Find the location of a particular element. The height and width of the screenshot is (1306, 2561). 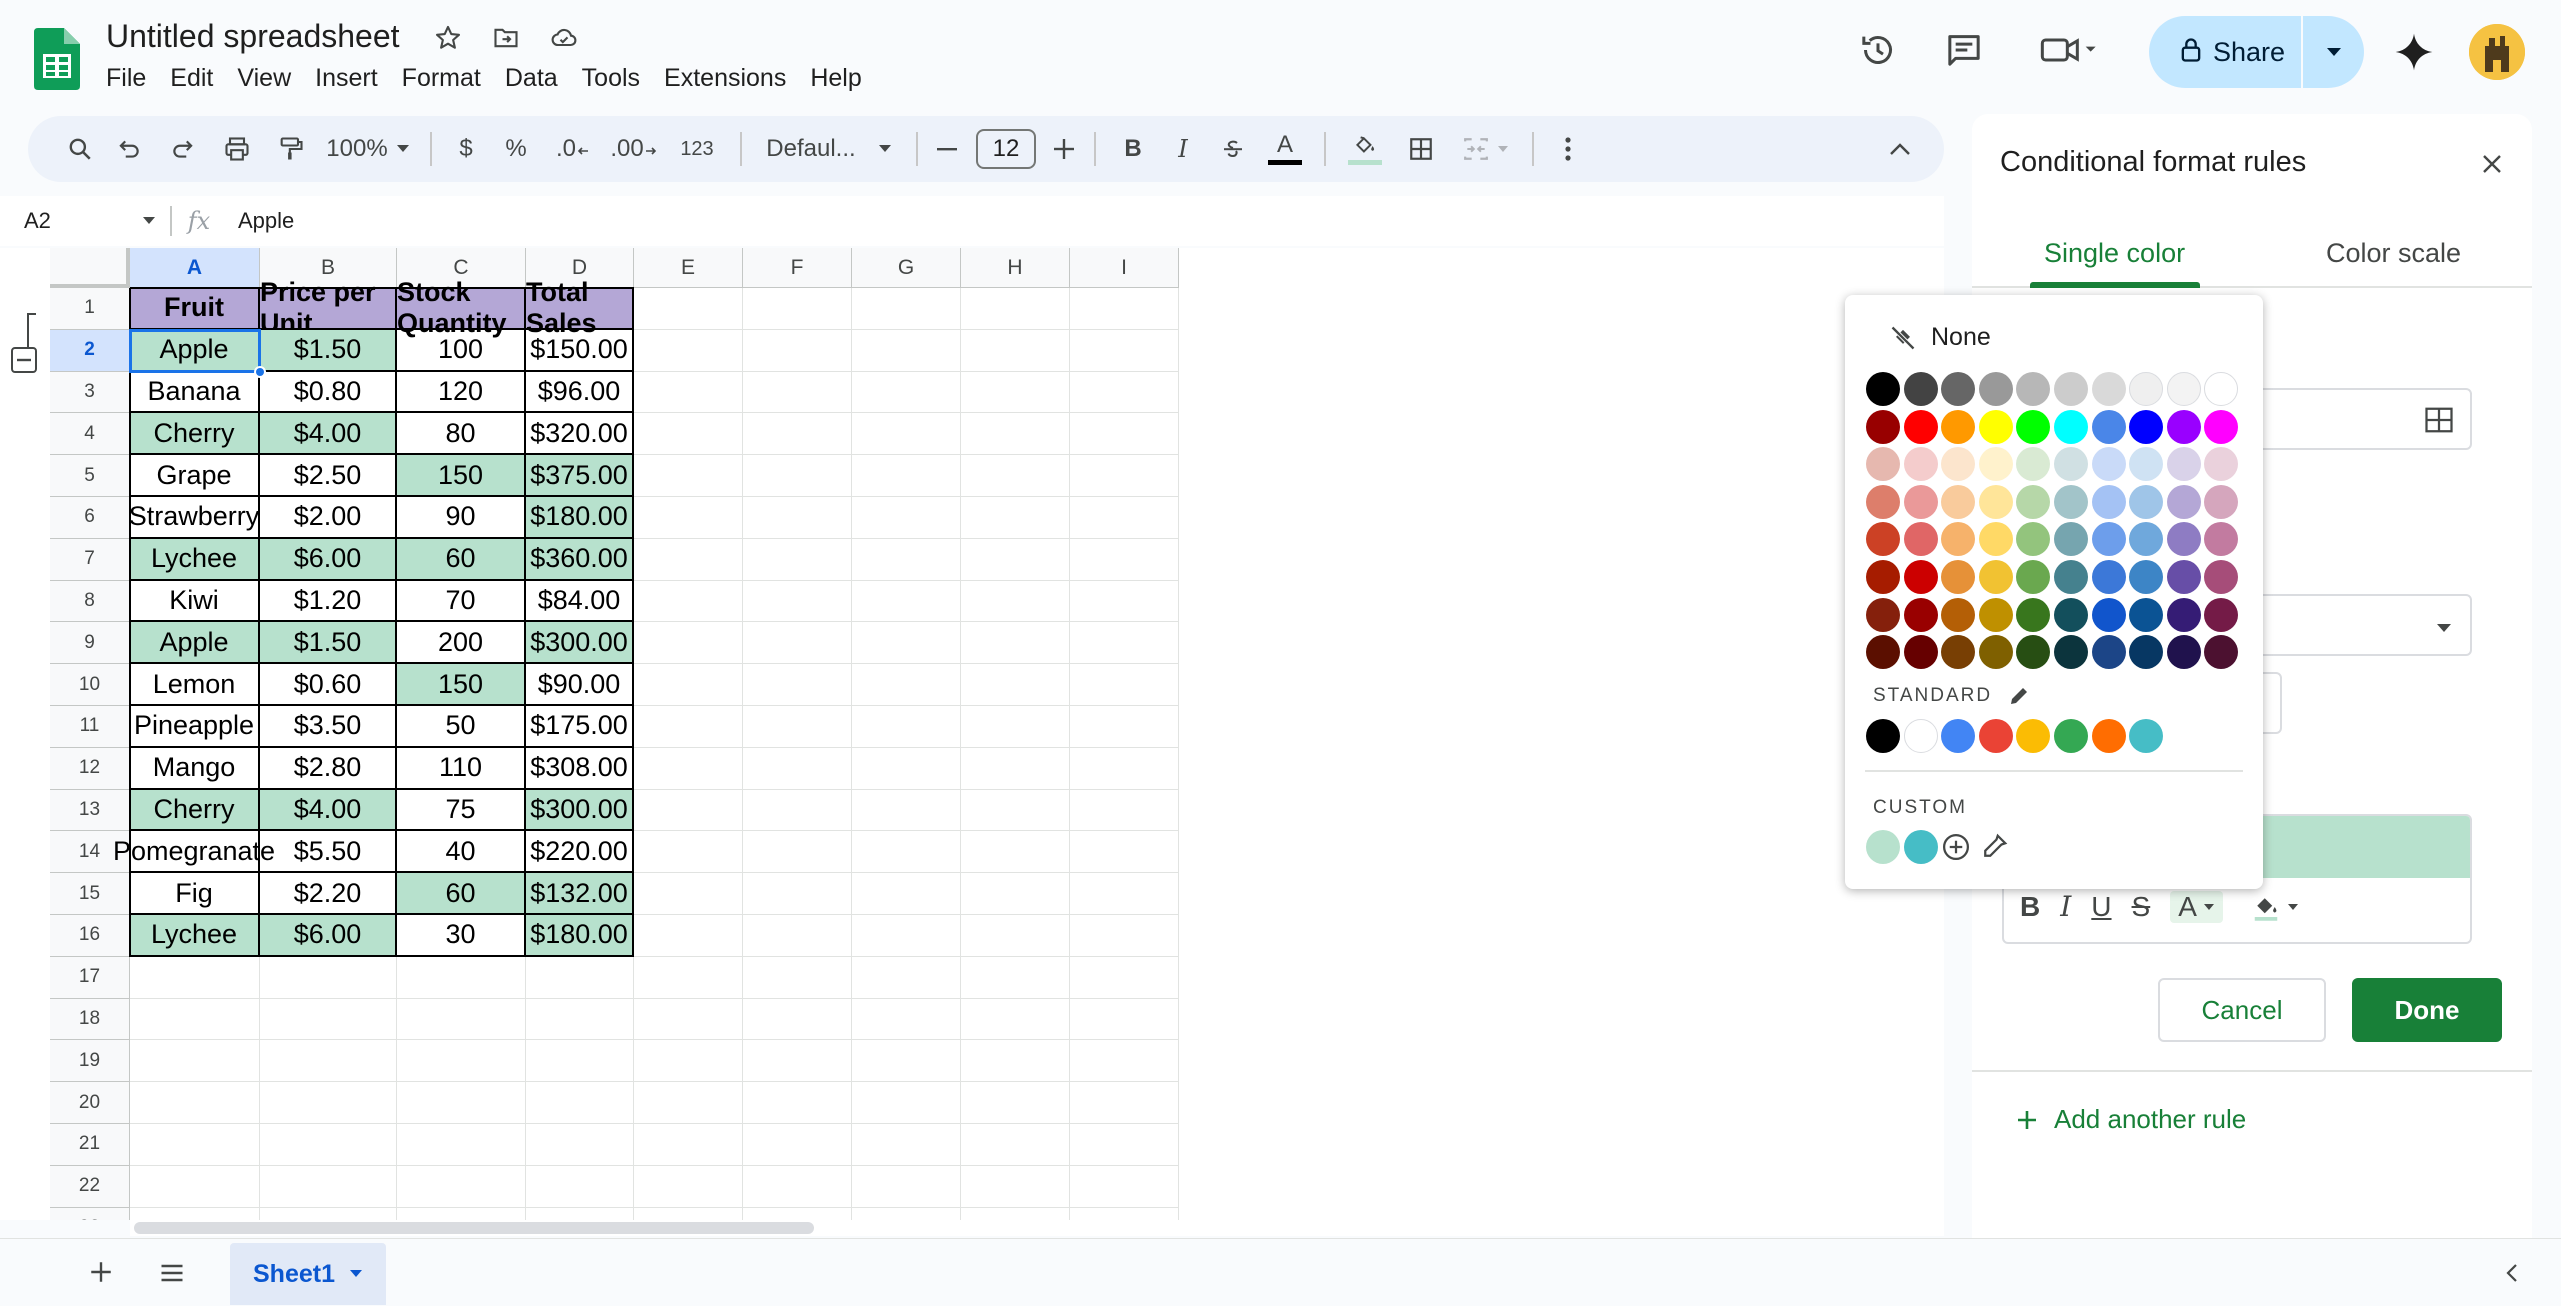

table-cell: $5.50 is located at coordinates (328, 852).